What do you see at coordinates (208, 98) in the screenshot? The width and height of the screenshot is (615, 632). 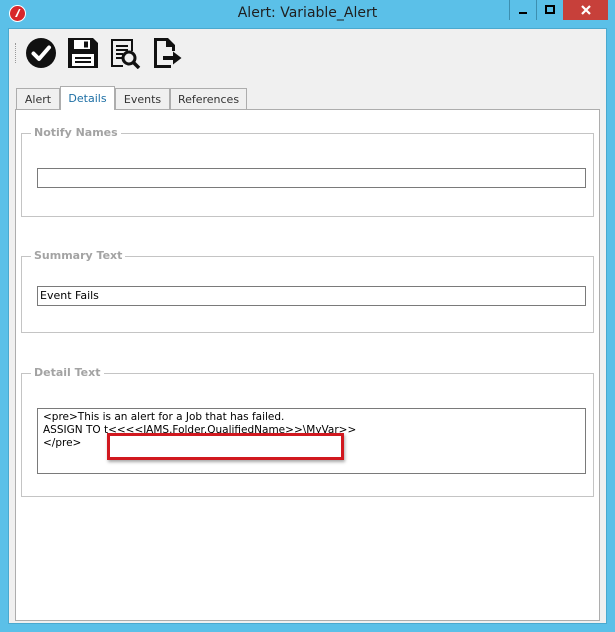 I see `tab-references: References` at bounding box center [208, 98].